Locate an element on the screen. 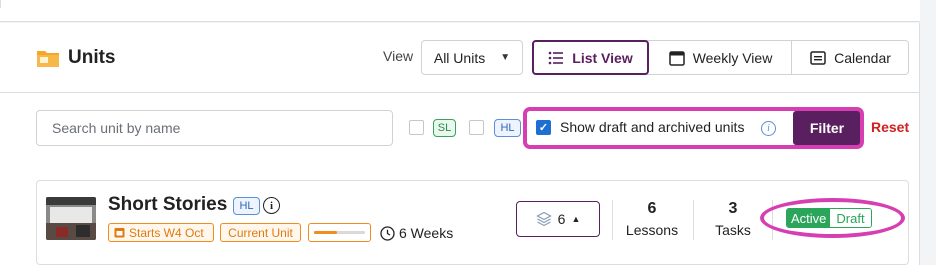 This screenshot has width=936, height=265. tab-list-view: List View is located at coordinates (590, 57).